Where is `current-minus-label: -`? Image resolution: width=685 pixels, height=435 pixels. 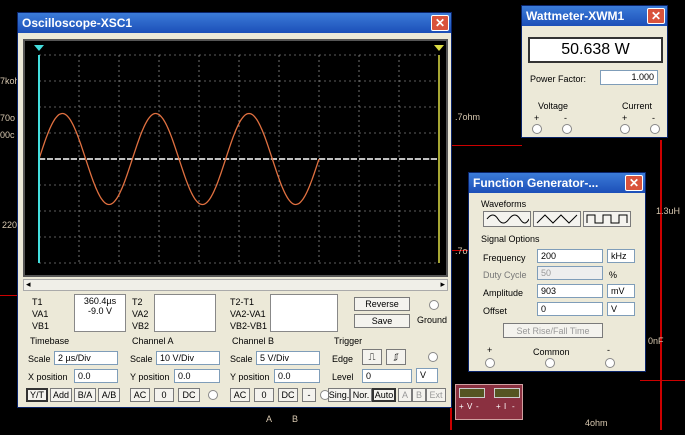
current-minus-label: - is located at coordinates (653, 118).